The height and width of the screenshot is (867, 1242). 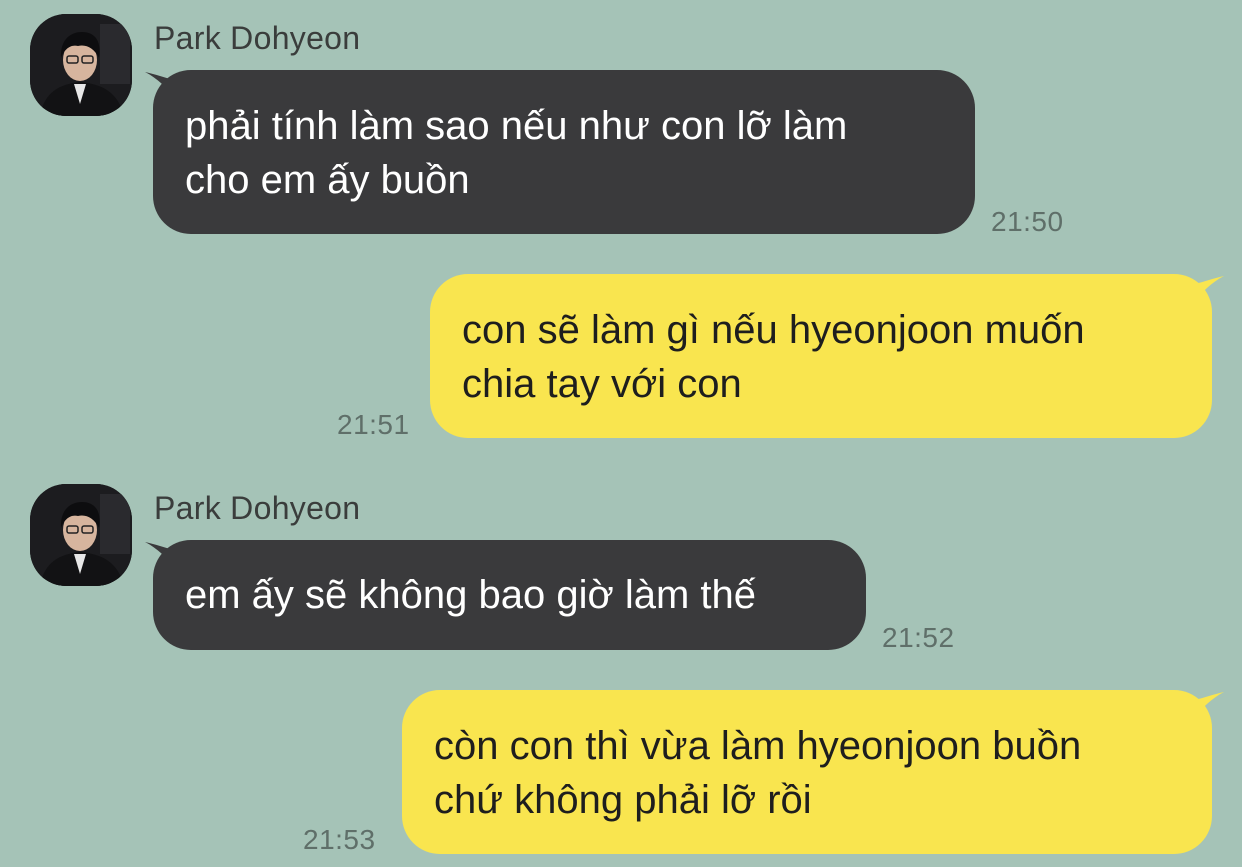 I want to click on message-line: chia tay với con, so click(x=602, y=384).